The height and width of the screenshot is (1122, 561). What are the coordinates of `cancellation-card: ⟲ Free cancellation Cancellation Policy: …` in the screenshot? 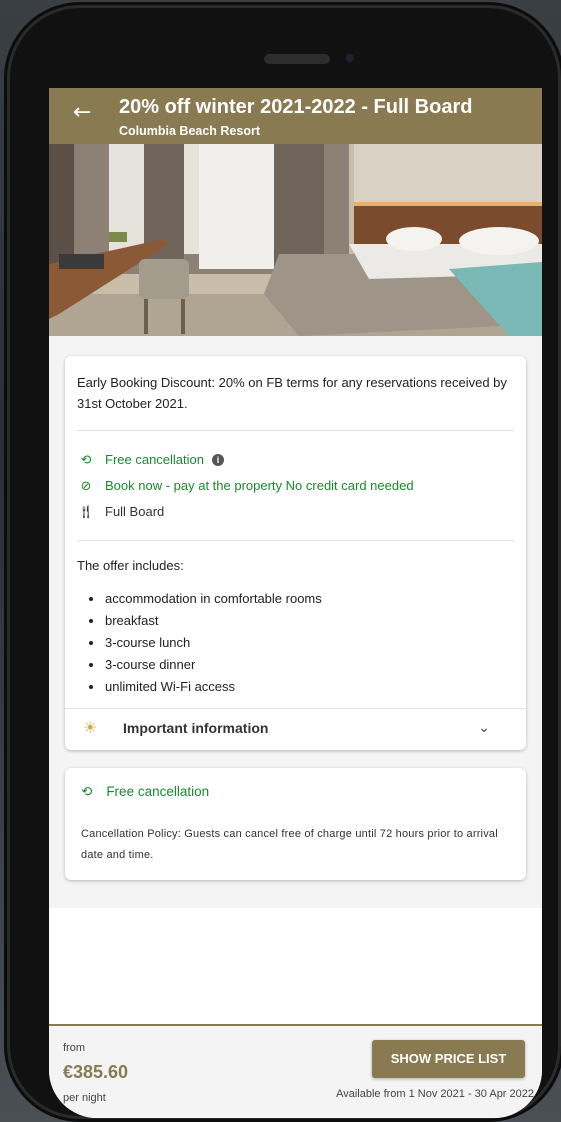 It's located at (295, 824).